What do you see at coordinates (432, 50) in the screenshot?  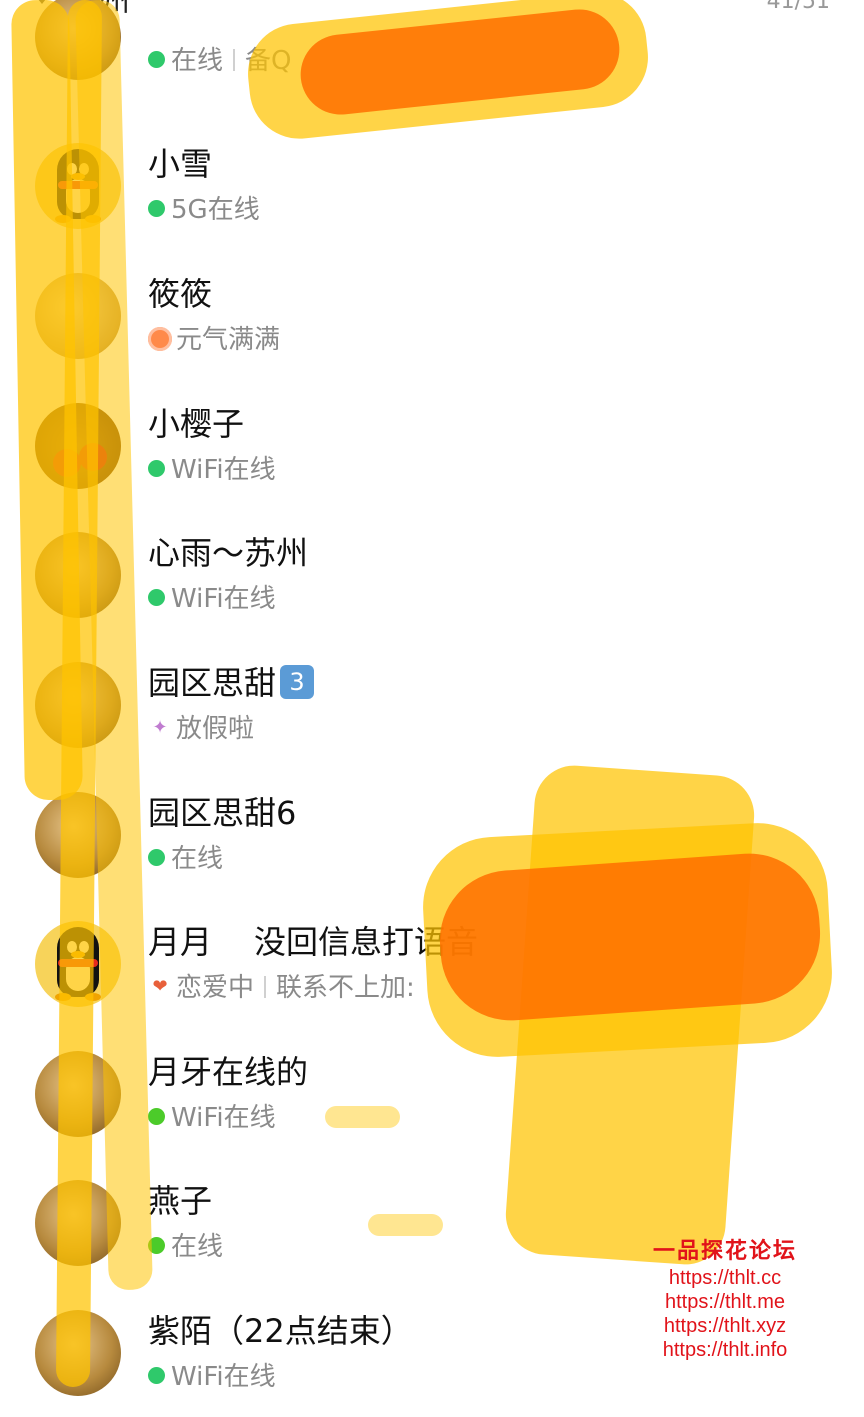 I see `contact-row: 在线 备Q` at bounding box center [432, 50].